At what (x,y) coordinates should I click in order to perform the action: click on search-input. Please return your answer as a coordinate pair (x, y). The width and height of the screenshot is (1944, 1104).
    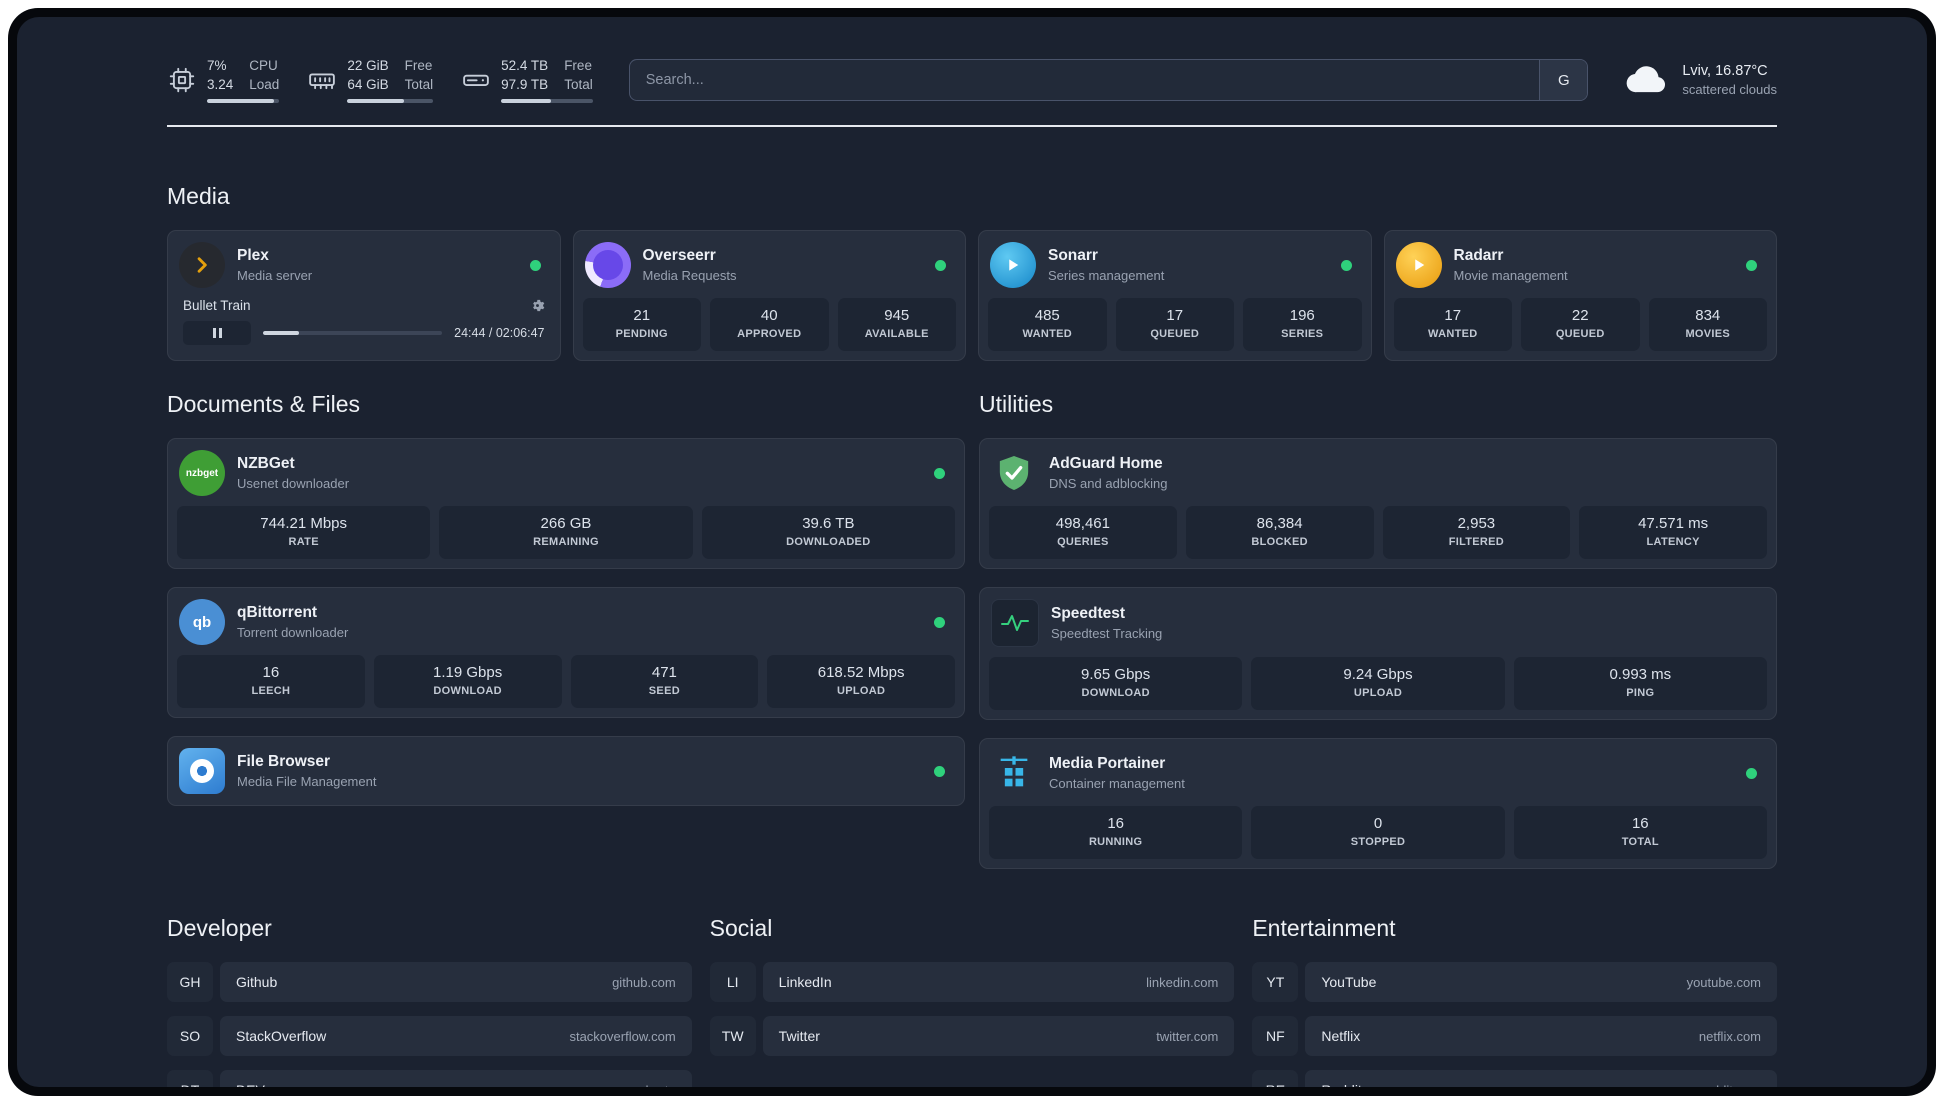
    Looking at the image, I should click on (1084, 80).